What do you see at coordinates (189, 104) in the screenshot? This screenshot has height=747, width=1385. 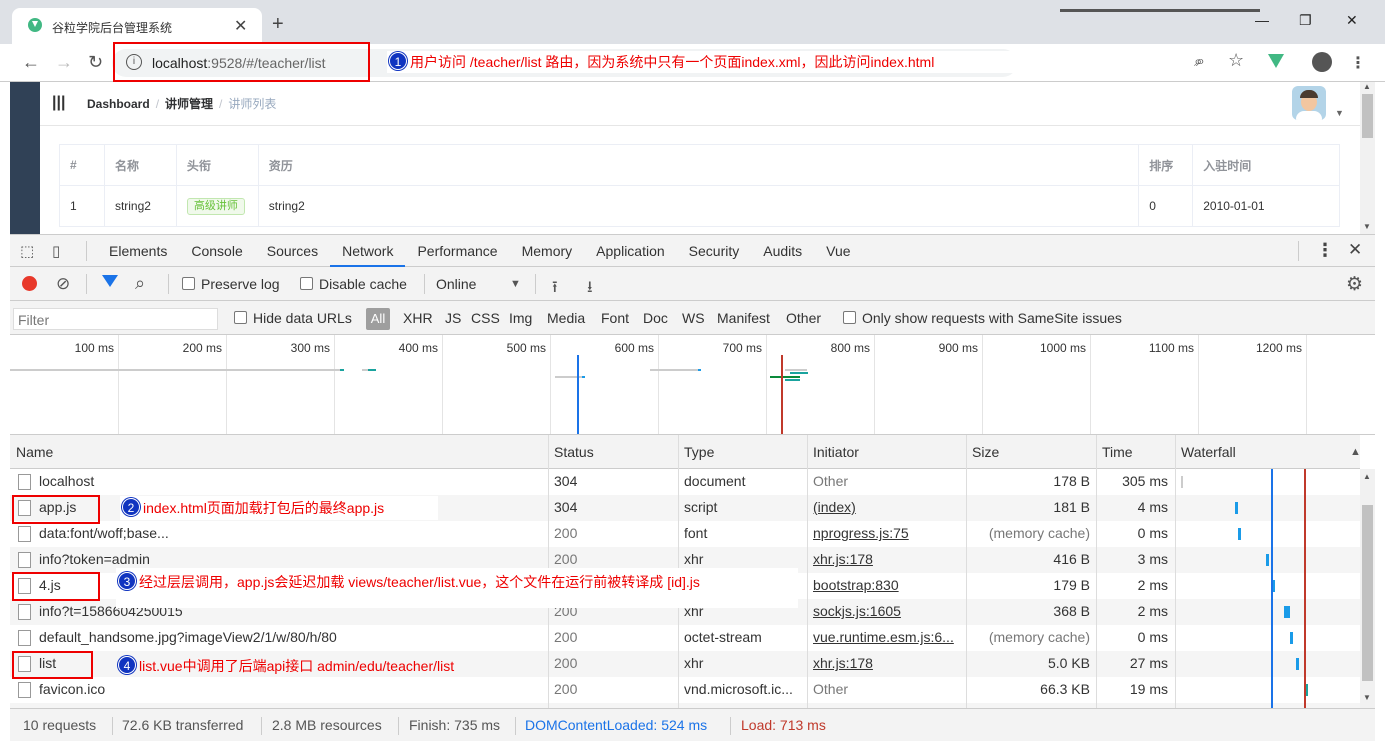 I see `breadcrumb-teacher-manage: 讲师管理` at bounding box center [189, 104].